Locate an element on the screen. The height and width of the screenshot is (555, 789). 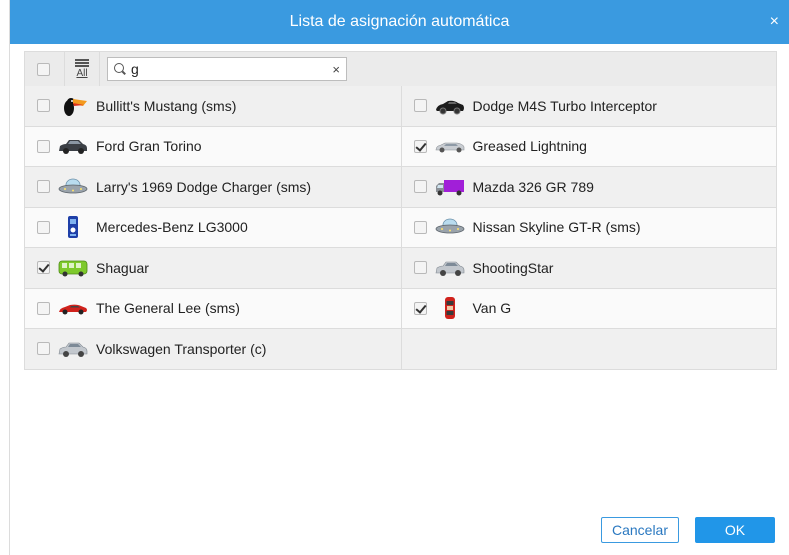
dialog-titlebar: Lista de asignación automática × is located at coordinates (399, 22).